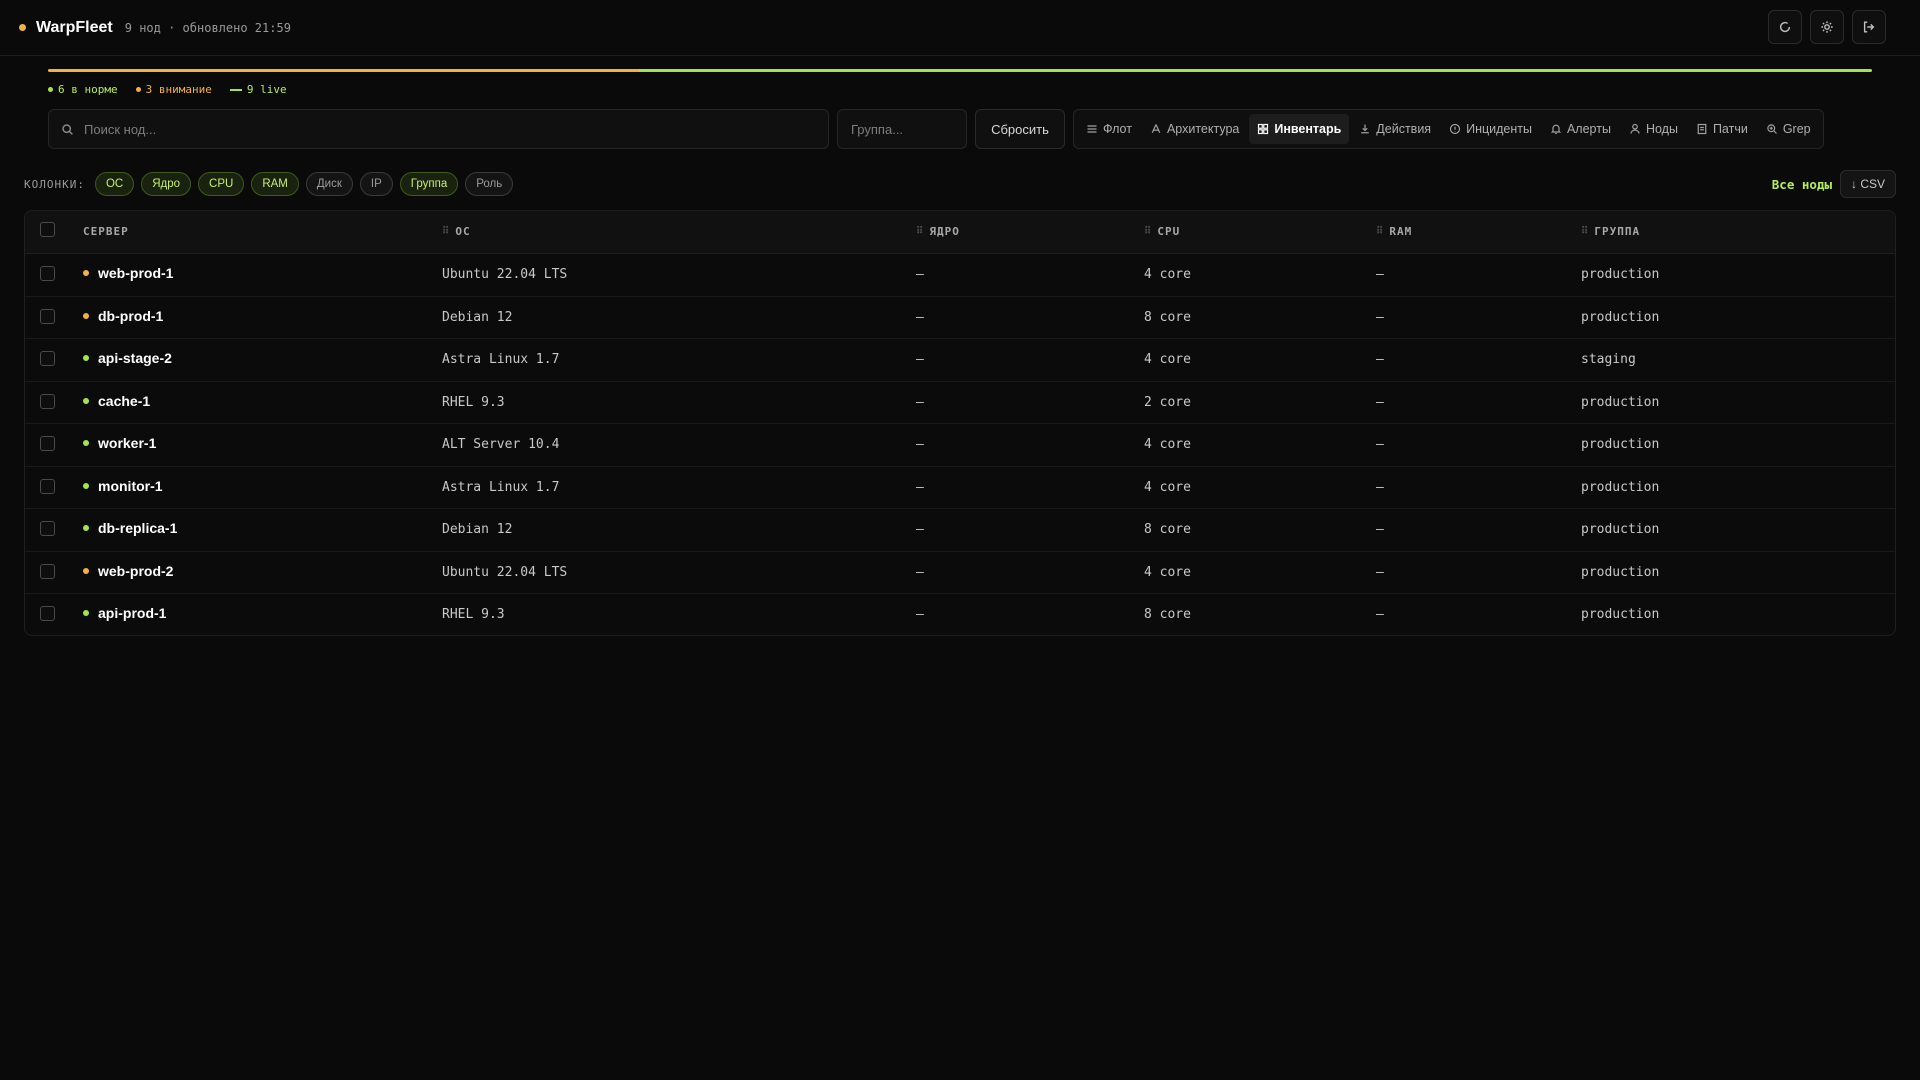  Describe the element at coordinates (960, 403) in the screenshot. I see `table-row: cache-1 RHEL 9.3 — 2 core — production` at that location.